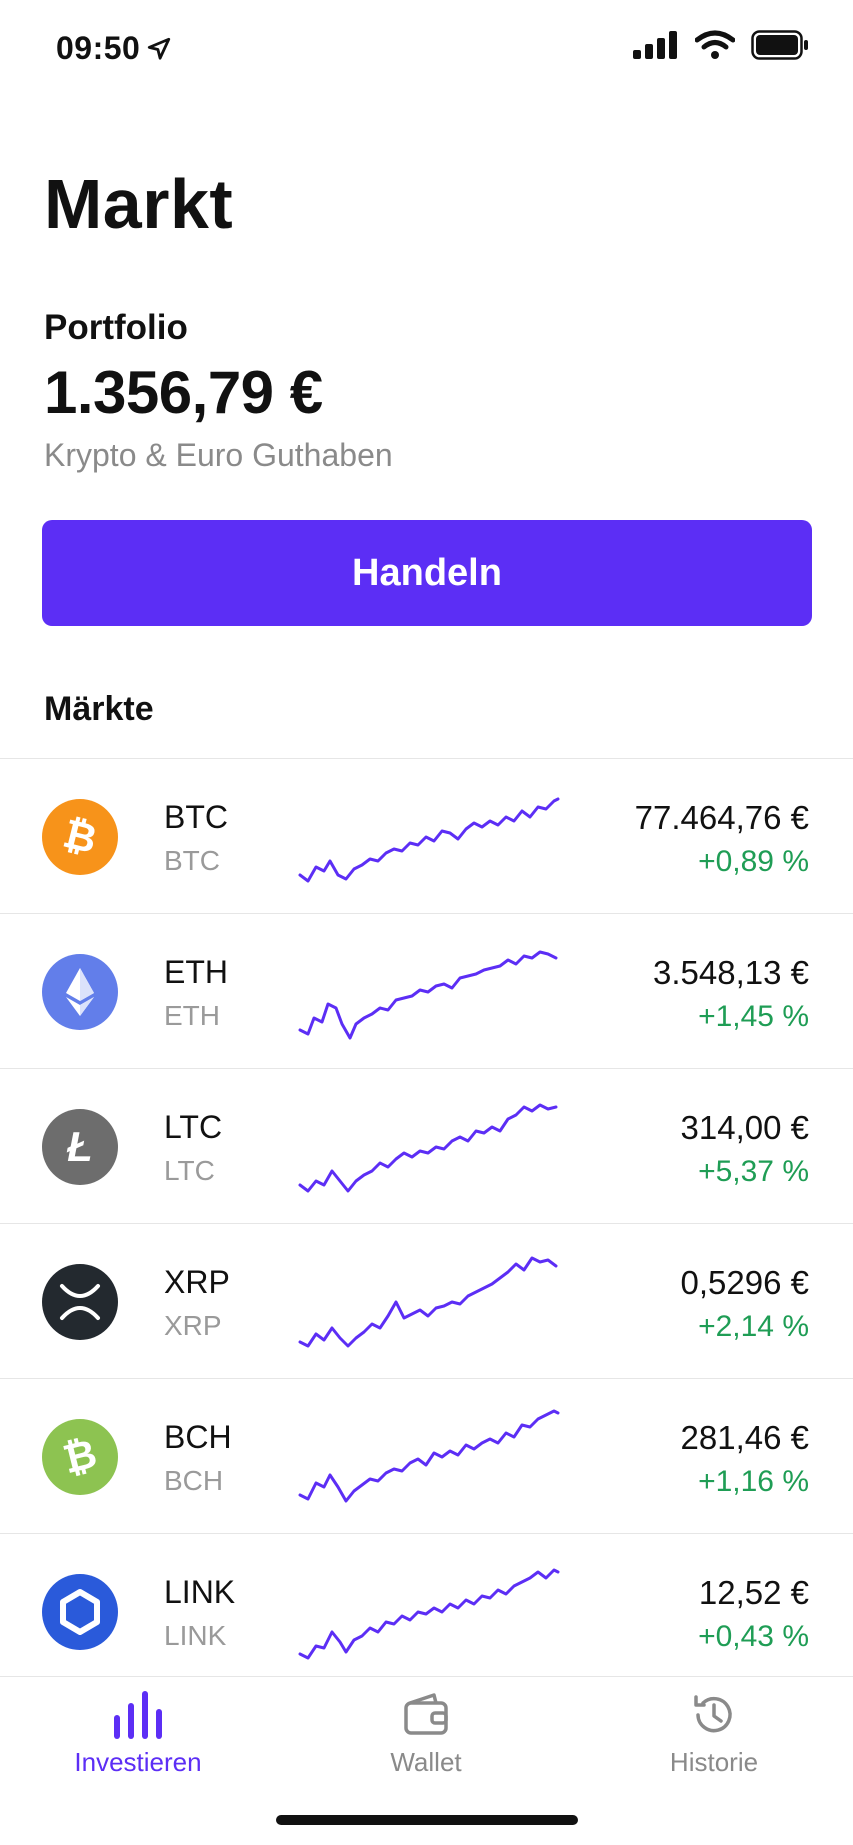  What do you see at coordinates (80, 992) in the screenshot?
I see `ethereum-icon` at bounding box center [80, 992].